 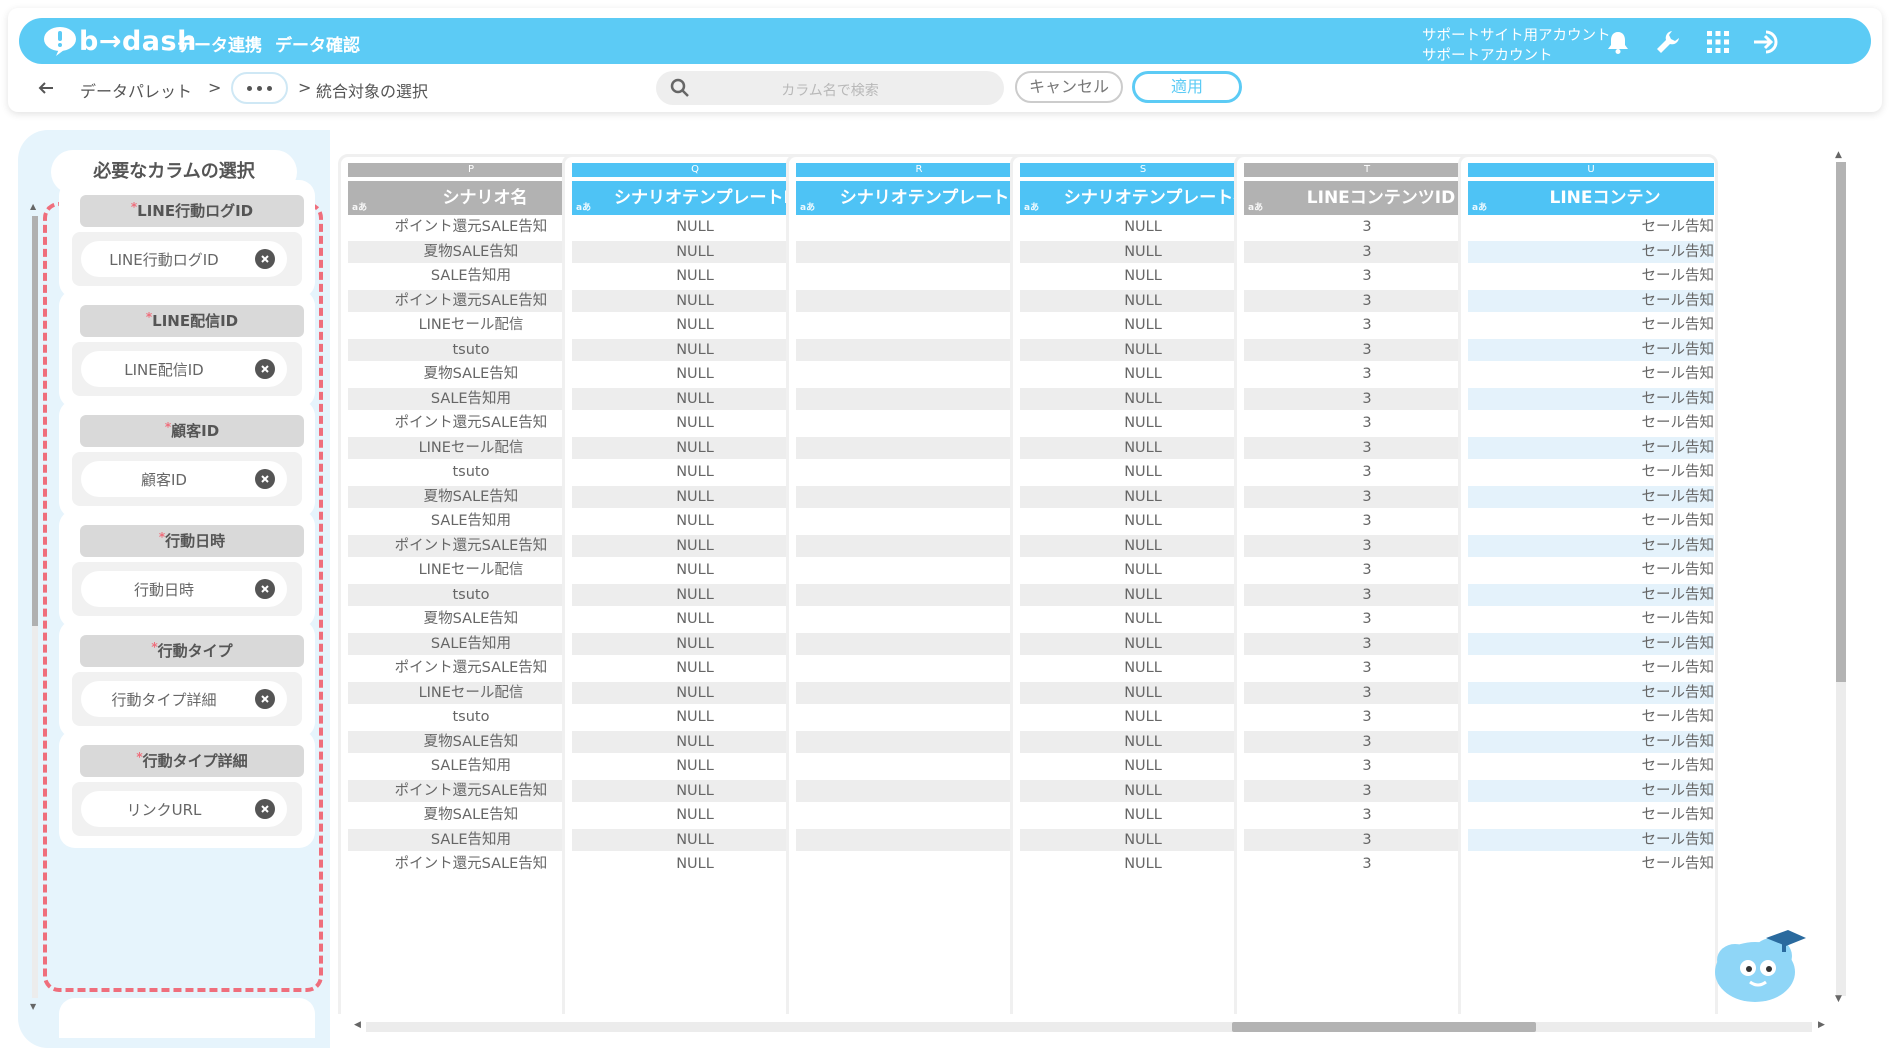 What do you see at coordinates (184, 809) in the screenshot?
I see `mapped-column-chip: リンクURL` at bounding box center [184, 809].